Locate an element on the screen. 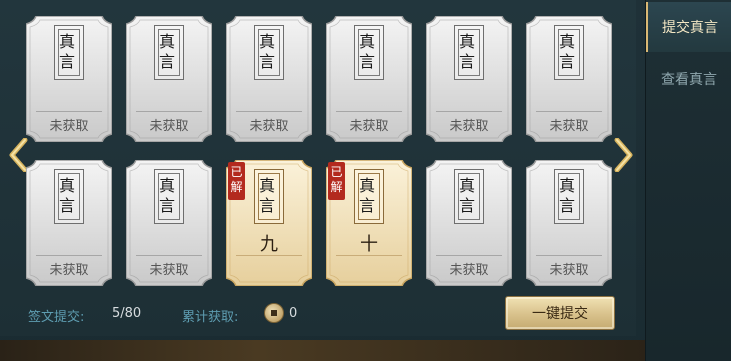 This screenshot has height=361, width=731. tab-submit-mantra: 提交真言 is located at coordinates (688, 27).